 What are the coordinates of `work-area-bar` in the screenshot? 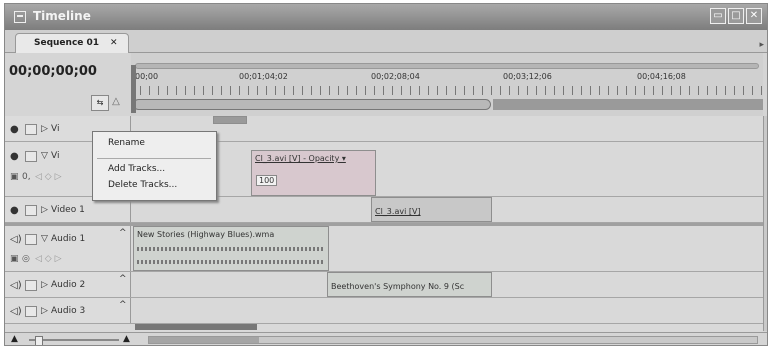 It's located at (312, 104).